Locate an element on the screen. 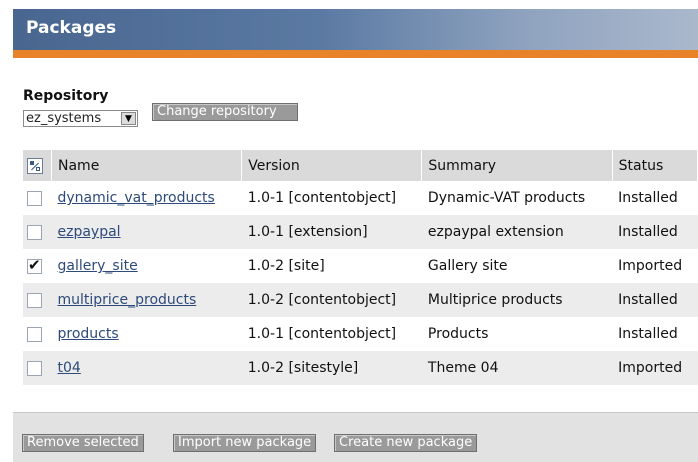 This screenshot has width=698, height=462. remove-selected-button: Remove selected is located at coordinates (83, 443).